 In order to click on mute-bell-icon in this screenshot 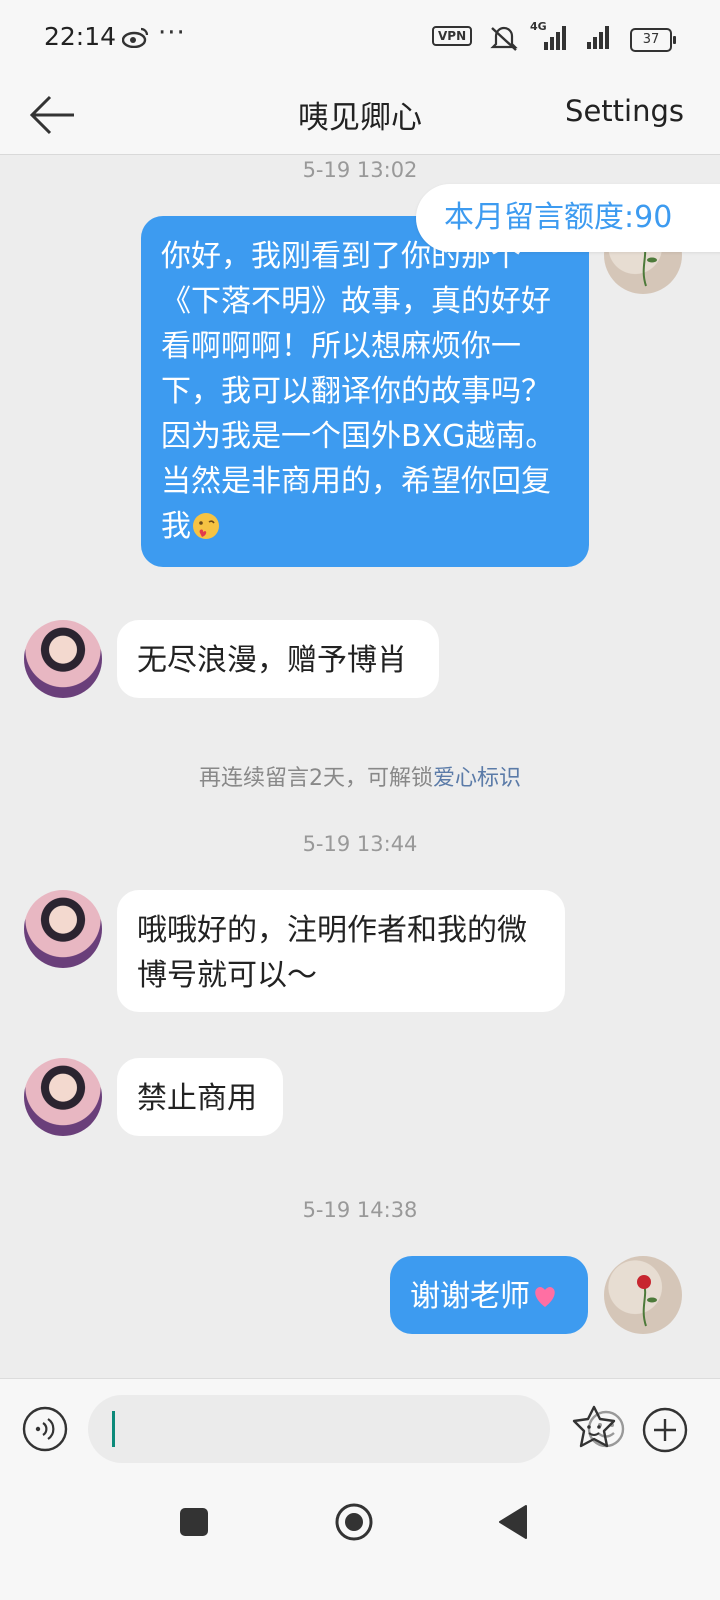, I will do `click(504, 38)`.